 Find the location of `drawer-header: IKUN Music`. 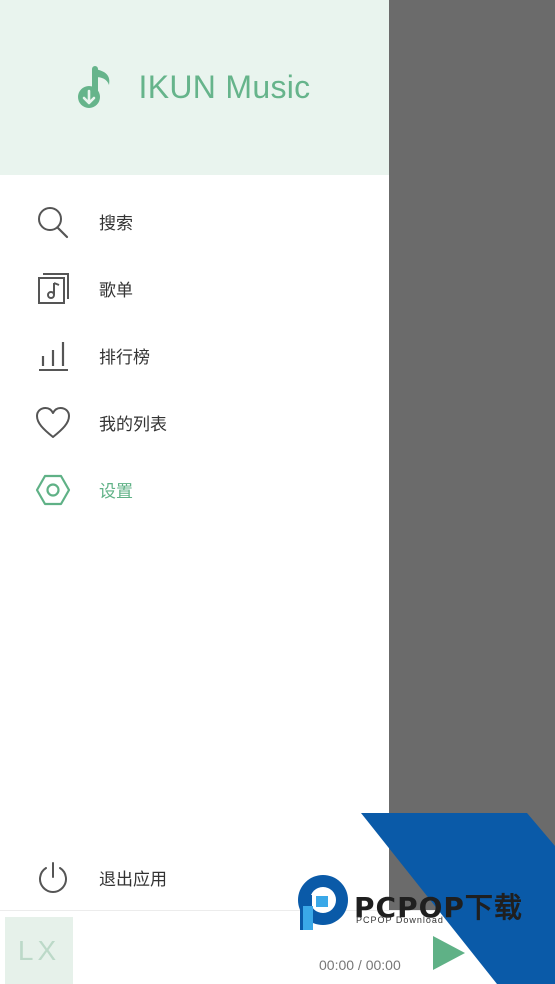

drawer-header: IKUN Music is located at coordinates (194, 87).